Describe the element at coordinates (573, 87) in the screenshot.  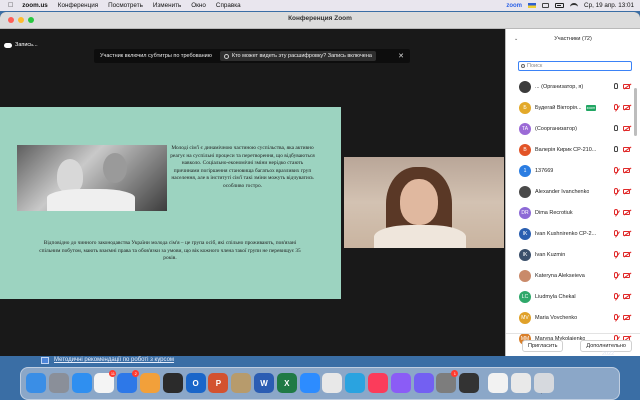
I see `participant-row: ... (Организатор, я)` at that location.